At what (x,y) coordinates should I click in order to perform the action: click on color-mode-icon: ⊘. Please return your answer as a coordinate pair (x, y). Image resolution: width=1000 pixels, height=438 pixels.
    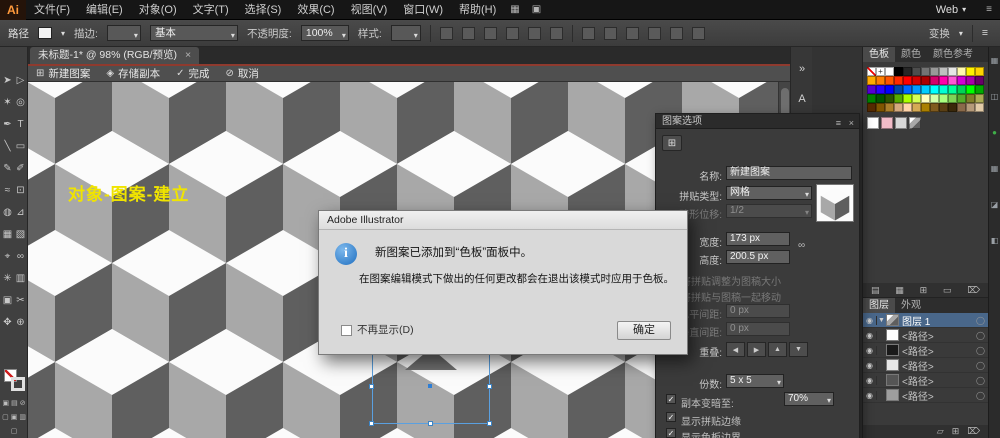
    Looking at the image, I should click on (23, 403).